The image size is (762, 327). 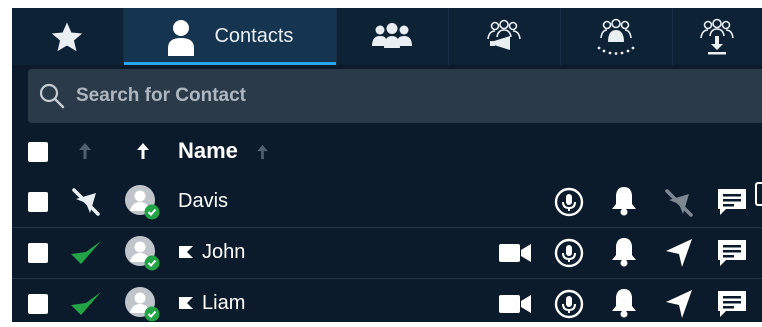 What do you see at coordinates (376, 96) in the screenshot?
I see `search-input` at bounding box center [376, 96].